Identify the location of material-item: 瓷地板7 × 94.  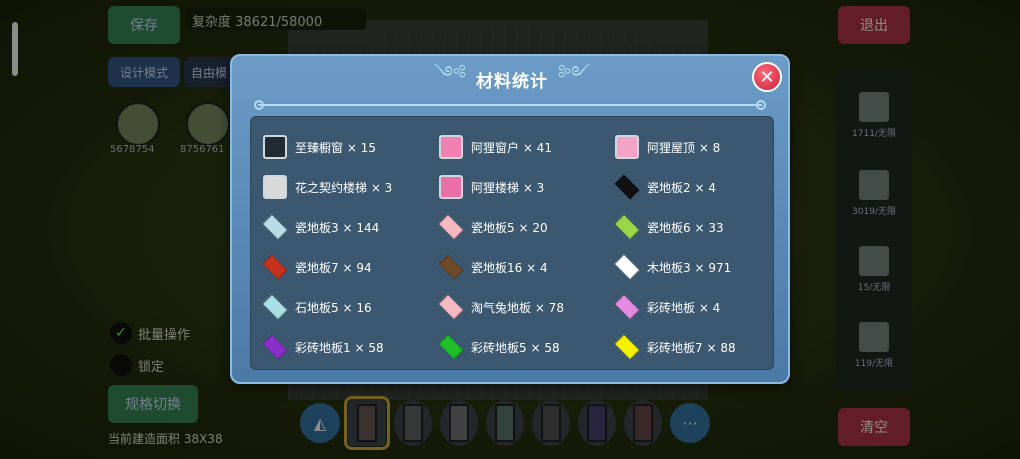
(349, 267).